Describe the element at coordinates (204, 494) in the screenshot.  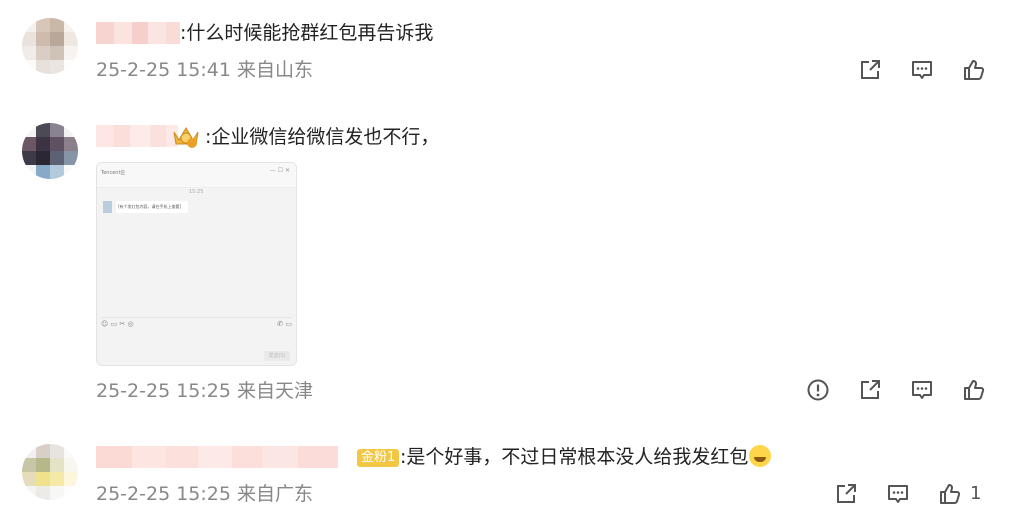
I see `comment-meta: 25-2-25 15:25 来自广东` at that location.